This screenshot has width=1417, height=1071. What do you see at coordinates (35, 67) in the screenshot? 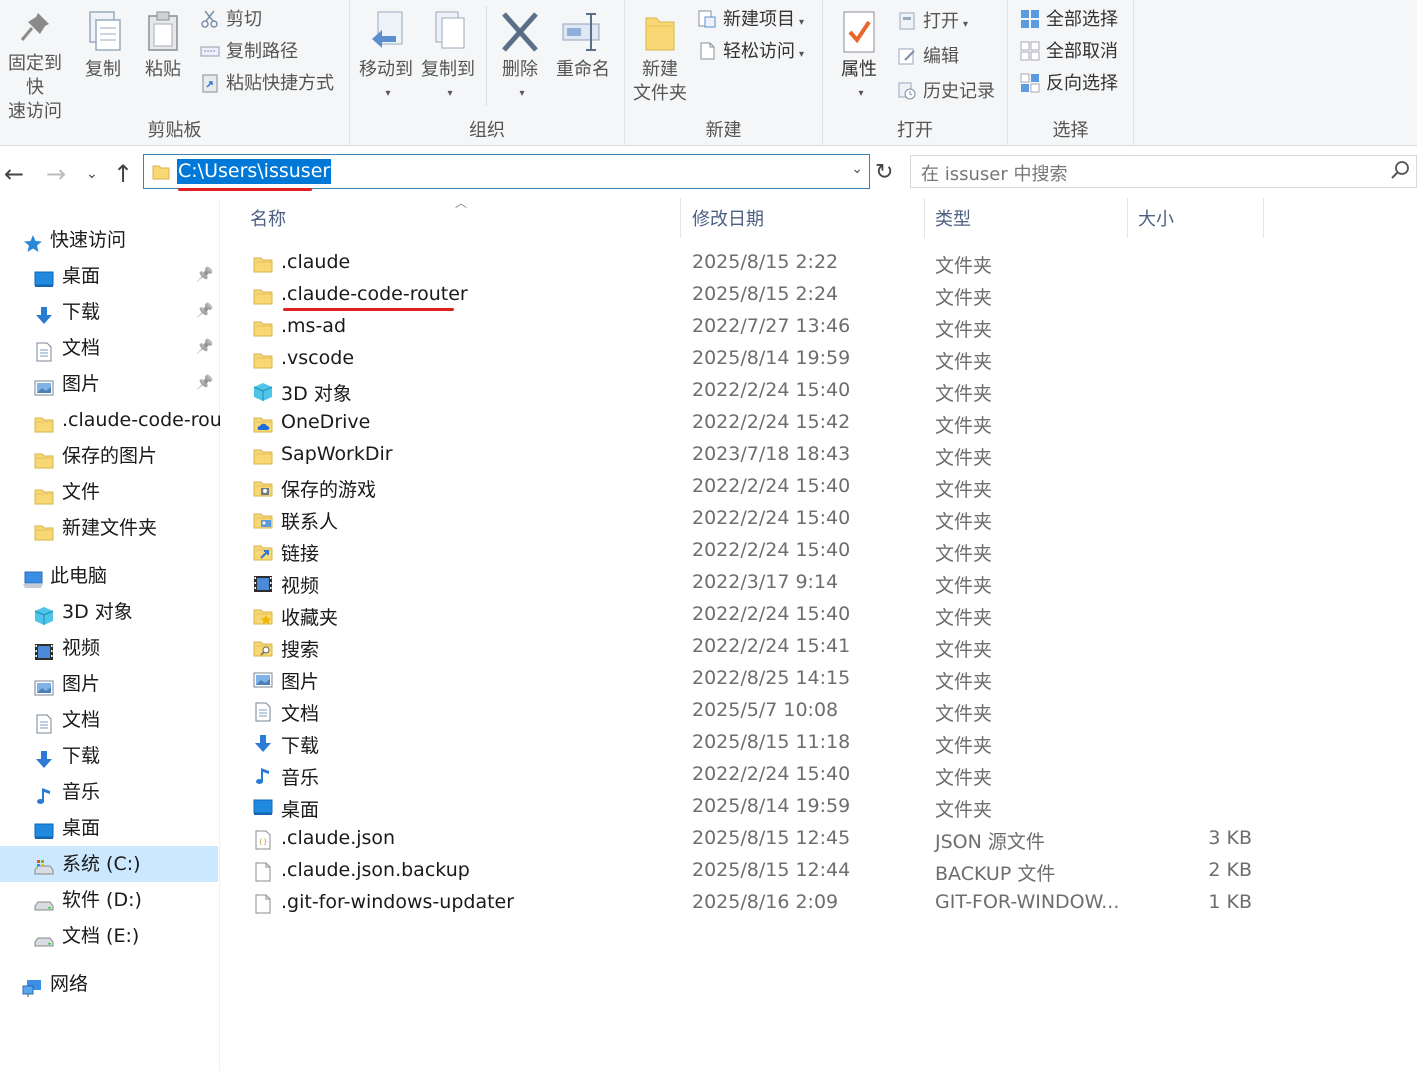
I see `pin-to-quick-access-button: 固定到快 速访问` at bounding box center [35, 67].